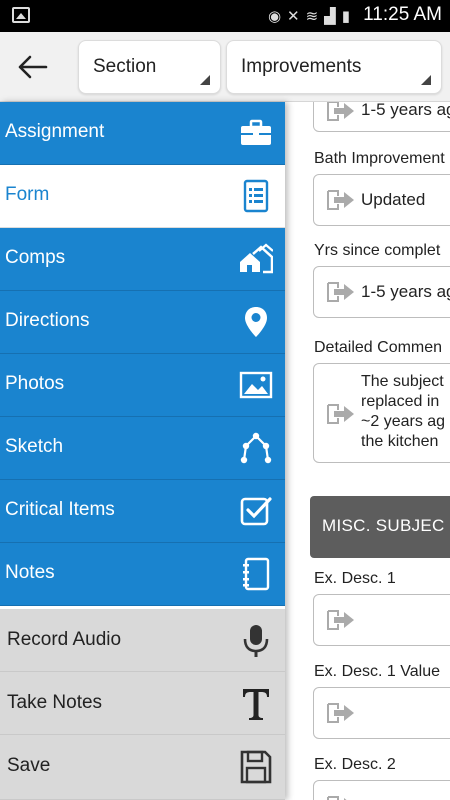 The width and height of the screenshot is (450, 800). I want to click on back-button, so click(33, 67).